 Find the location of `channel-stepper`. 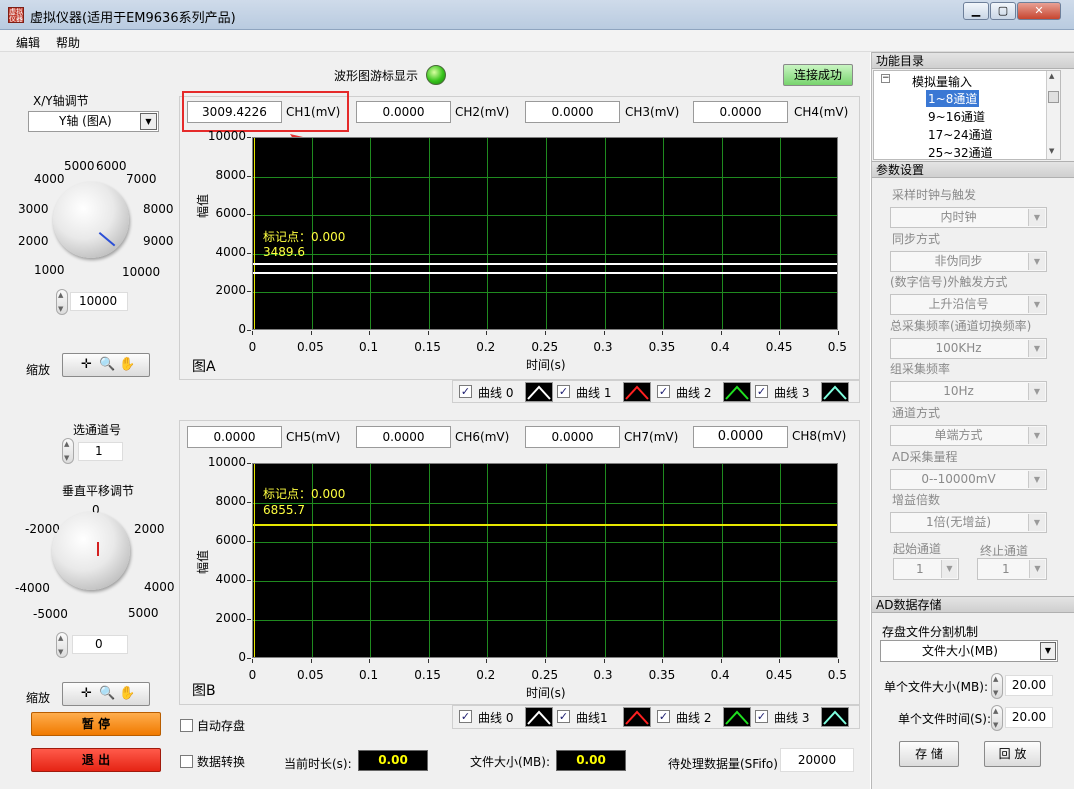

channel-stepper is located at coordinates (68, 451).